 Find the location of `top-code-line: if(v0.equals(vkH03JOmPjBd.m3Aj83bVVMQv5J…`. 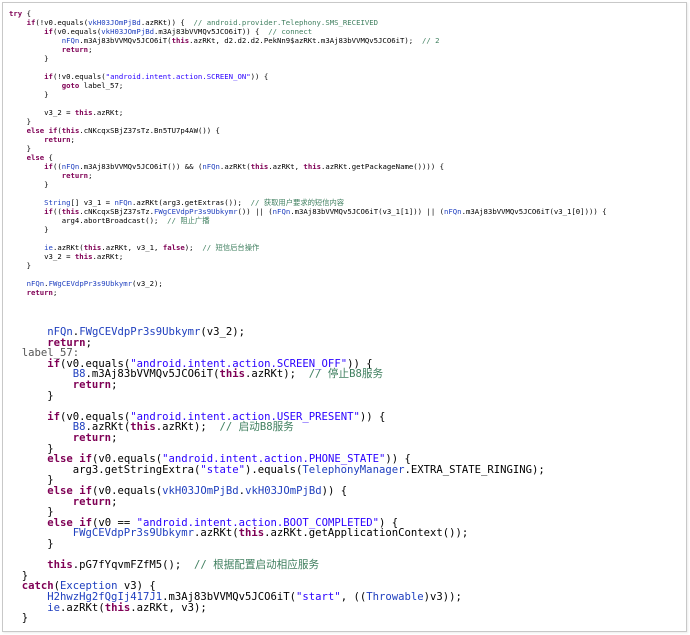

top-code-line: if(v0.equals(vkH03JOmPjBd.m3Aj83bVVMQv5J… is located at coordinates (178, 31).